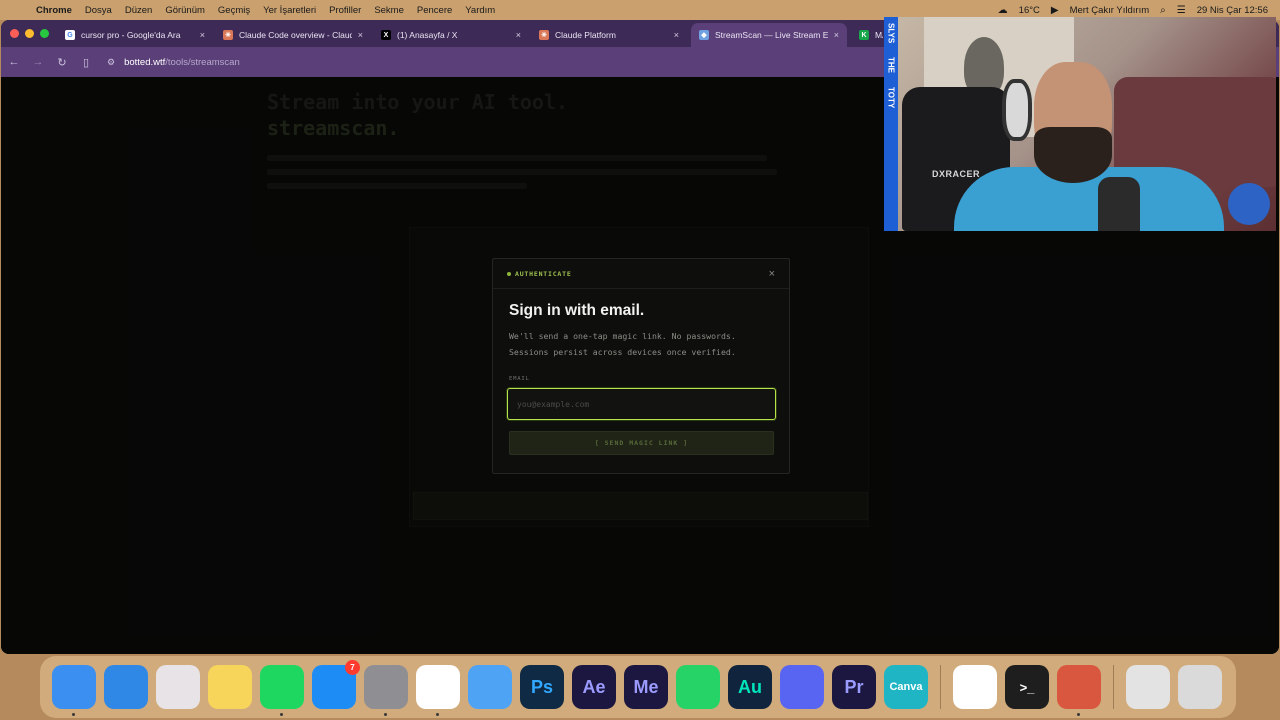  Describe the element at coordinates (14, 62) in the screenshot. I see `back-icon: ←` at that location.